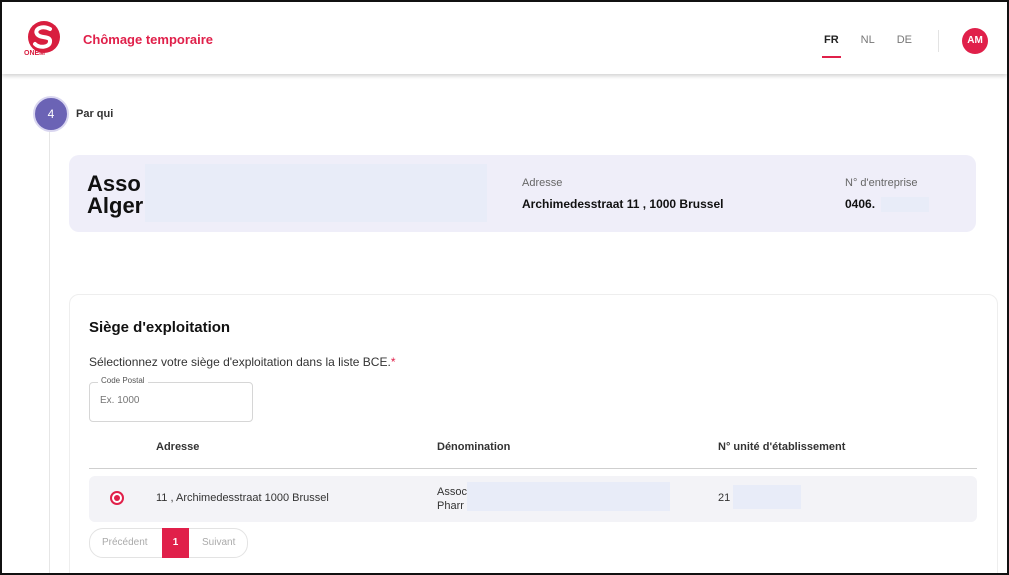  Describe the element at coordinates (568, 496) in the screenshot. I see `redacted-denomination` at that location.